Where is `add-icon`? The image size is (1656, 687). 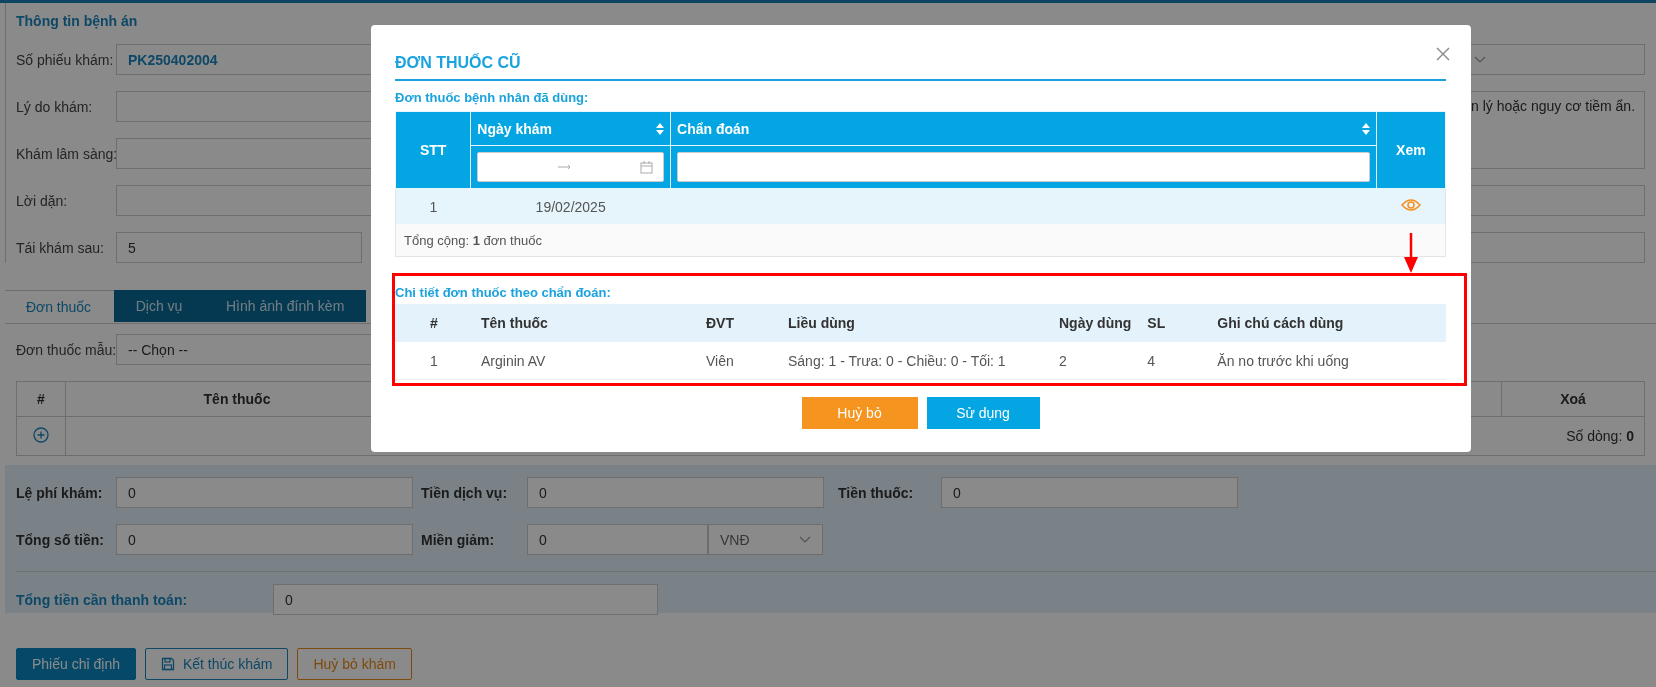 add-icon is located at coordinates (41, 434).